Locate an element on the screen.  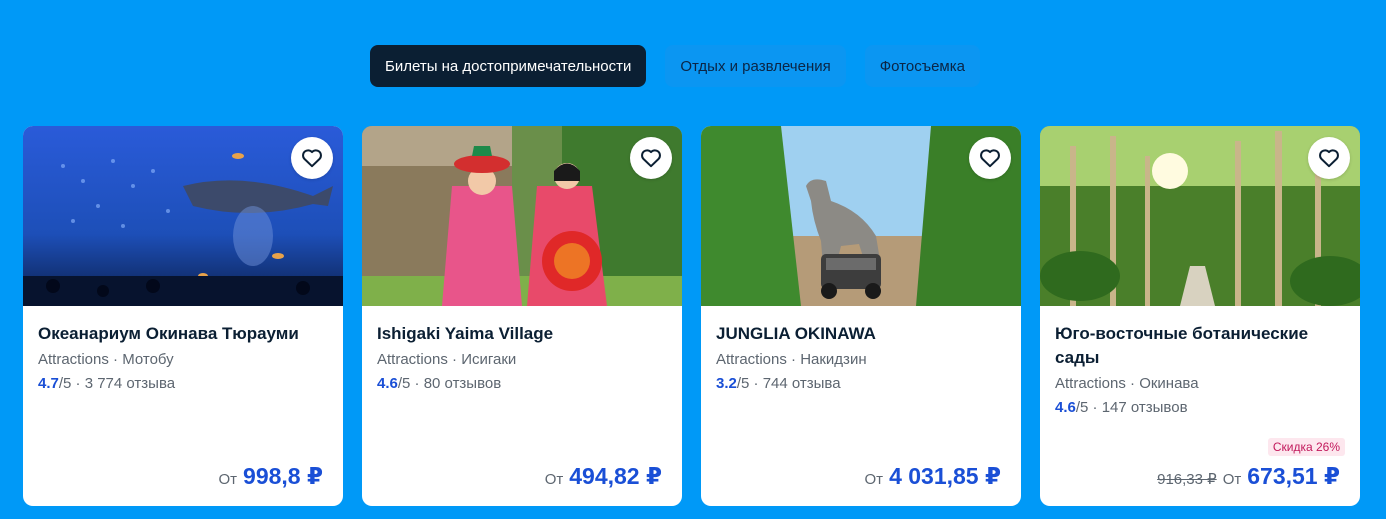
price-row: От 494,82 ₽ is located at coordinates (603, 476).